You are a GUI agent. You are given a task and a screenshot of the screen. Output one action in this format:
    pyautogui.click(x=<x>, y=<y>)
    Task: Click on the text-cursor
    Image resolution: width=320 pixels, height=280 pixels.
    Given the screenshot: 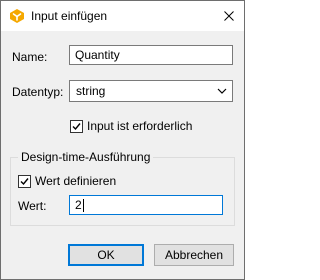 What is the action you would take?
    pyautogui.click(x=83, y=206)
    